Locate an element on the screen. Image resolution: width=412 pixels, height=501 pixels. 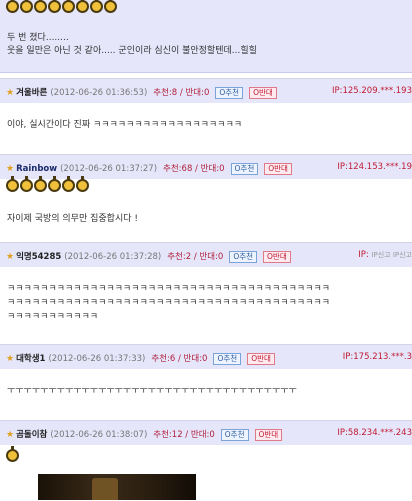
ip-label: IP: is located at coordinates (363, 255).